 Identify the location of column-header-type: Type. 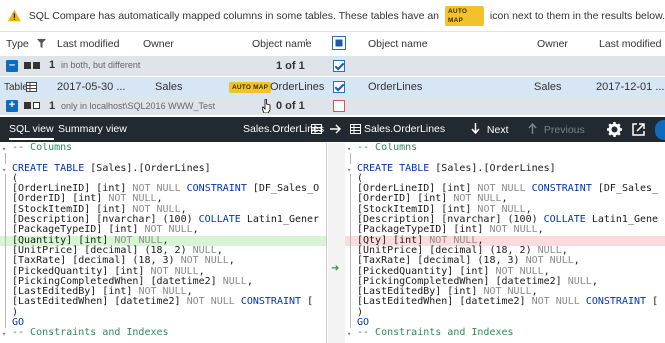
(17, 44).